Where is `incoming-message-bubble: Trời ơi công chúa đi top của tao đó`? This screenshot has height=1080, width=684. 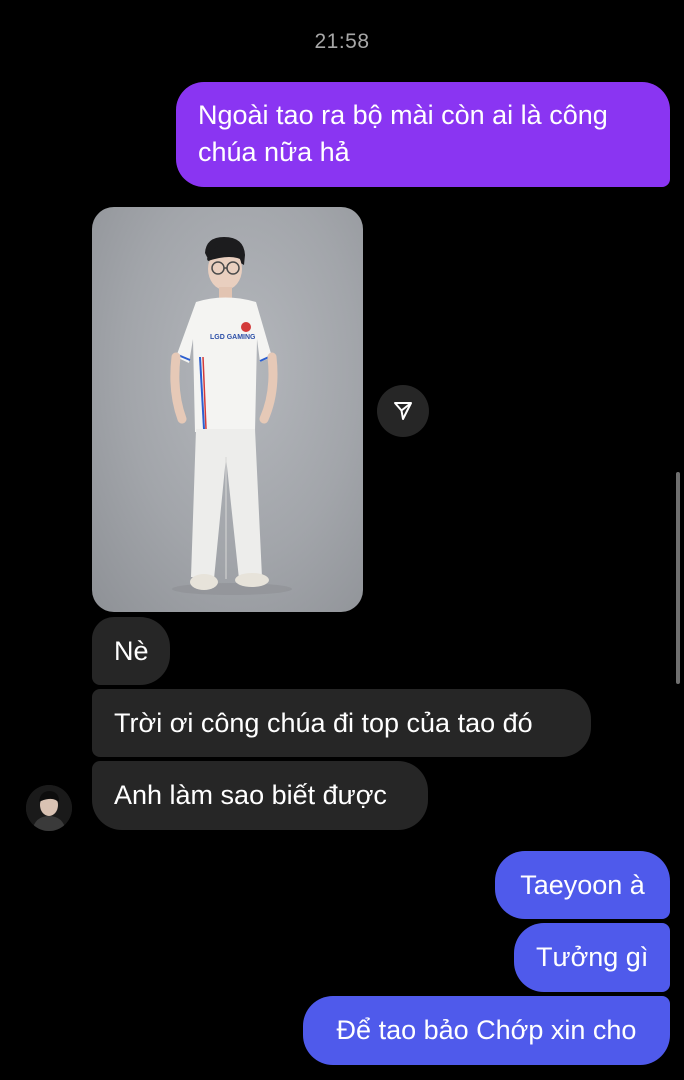
incoming-message-bubble: Trời ơi công chúa đi top của tao đó is located at coordinates (341, 723).